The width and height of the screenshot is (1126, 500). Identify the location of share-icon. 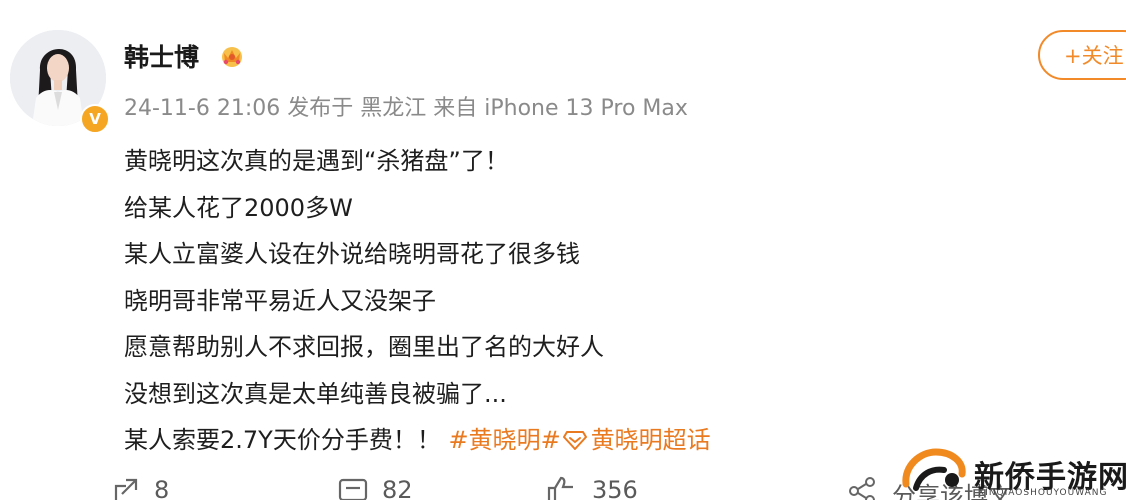
(862, 488).